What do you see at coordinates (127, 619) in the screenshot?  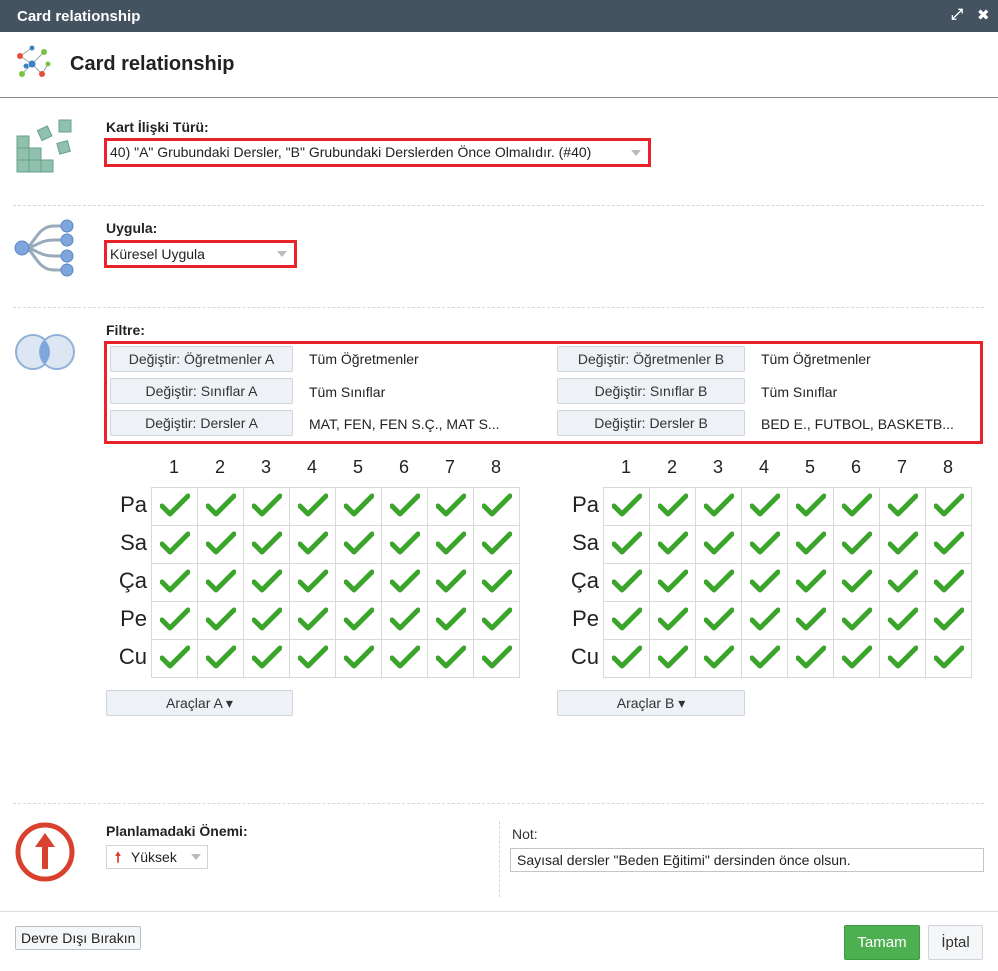 I see `day-label-a-4: Pe` at bounding box center [127, 619].